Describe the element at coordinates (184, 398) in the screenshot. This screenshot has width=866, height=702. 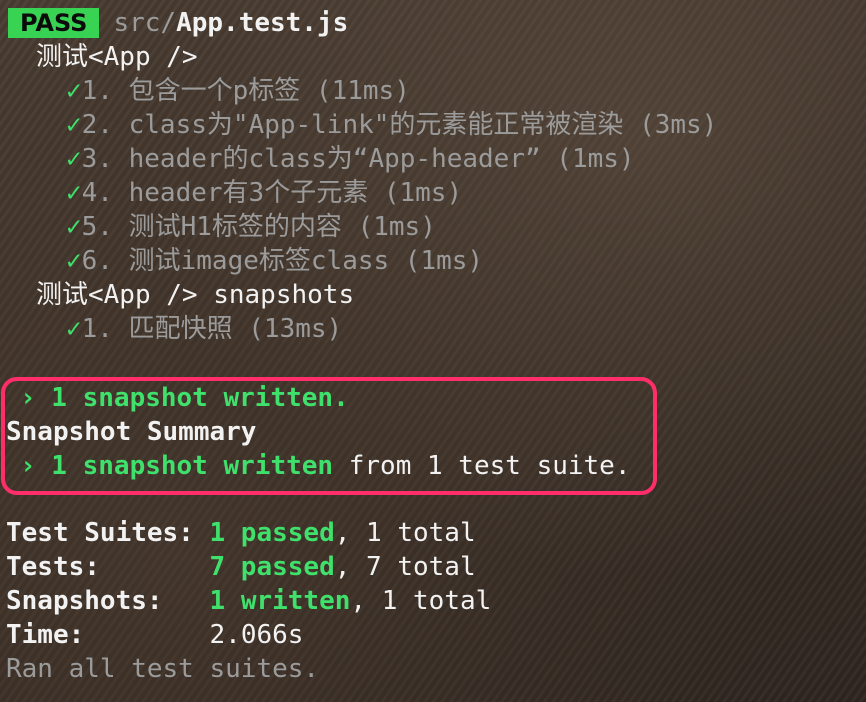
I see `snapshot-written-line: › 1 snapshot written.` at that location.